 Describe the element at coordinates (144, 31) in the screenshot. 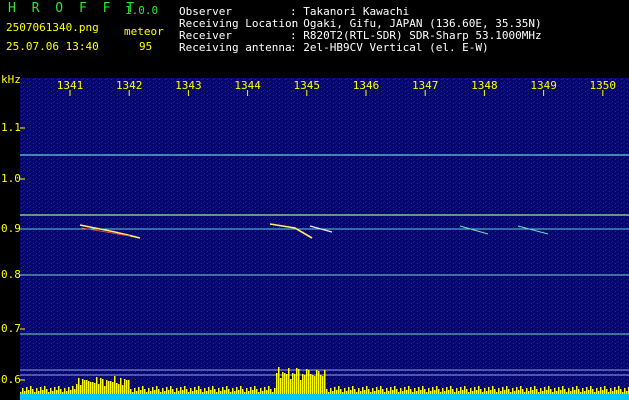

I see `mode-label: meteor` at that location.